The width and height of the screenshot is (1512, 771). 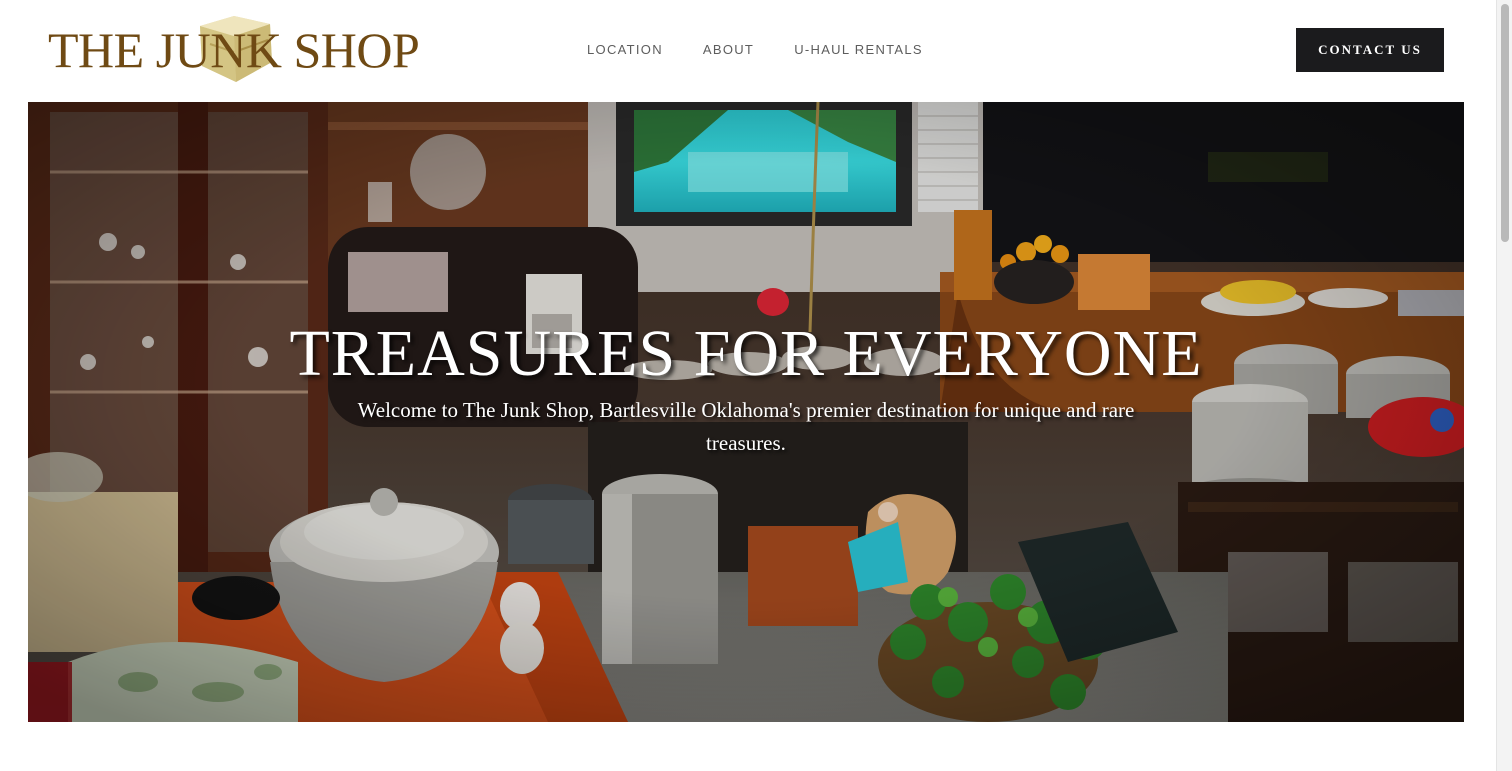 I want to click on scrollbar-thumb, so click(x=1505, y=123).